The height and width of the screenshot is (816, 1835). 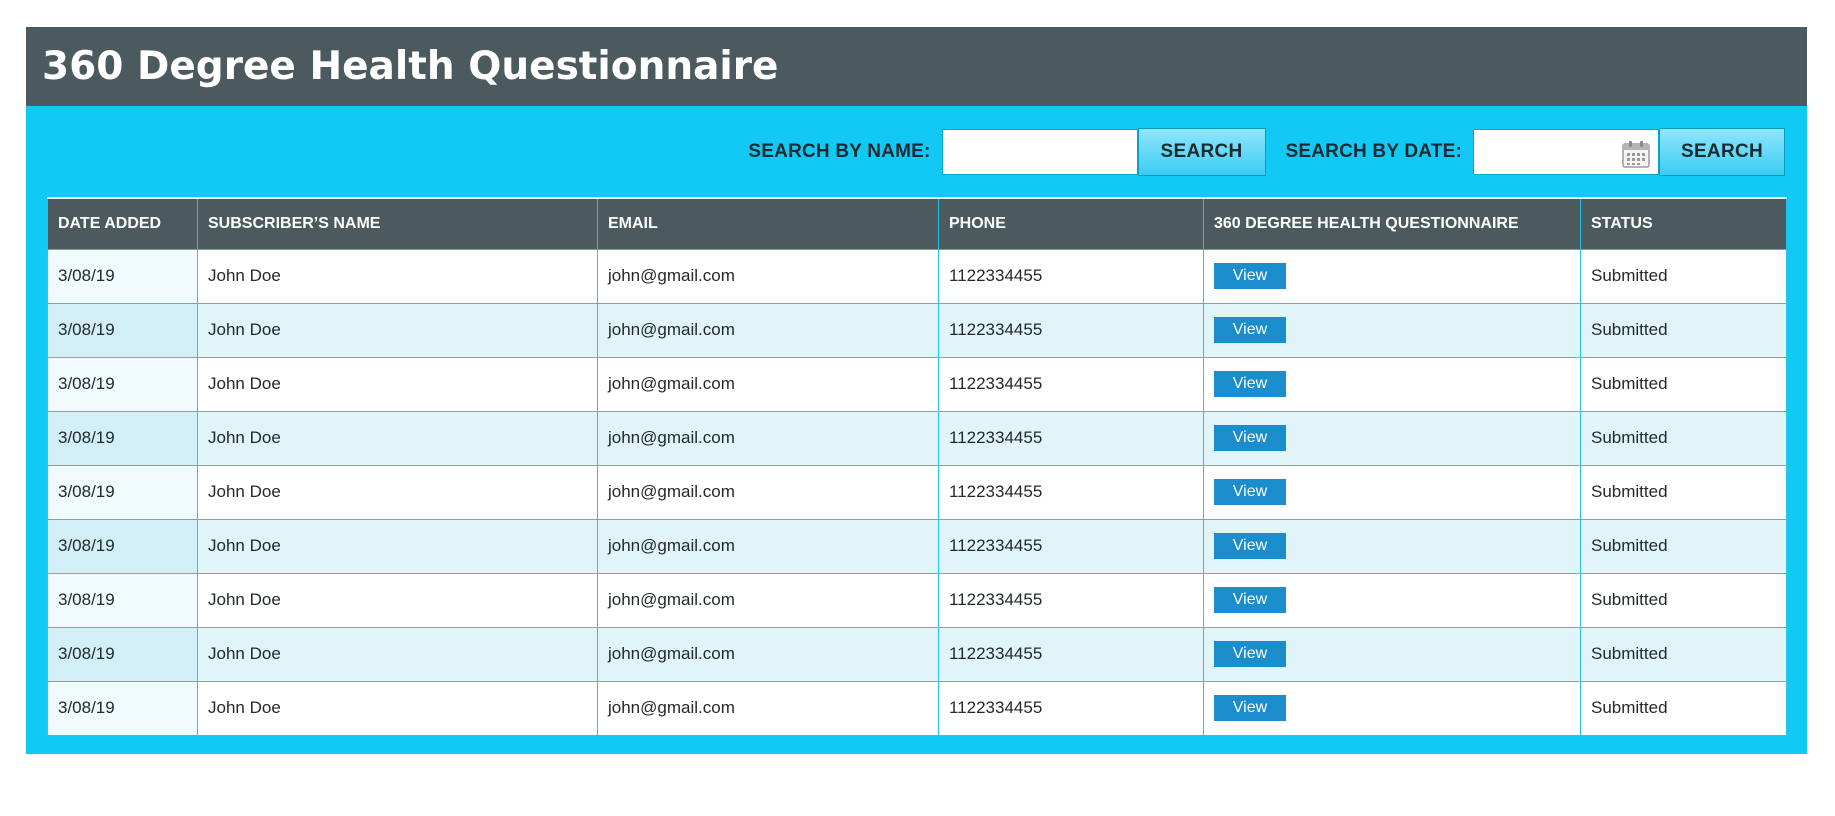 I want to click on col-subscriber-name-header: SUBSCRIBER’S NAME, so click(x=397, y=223).